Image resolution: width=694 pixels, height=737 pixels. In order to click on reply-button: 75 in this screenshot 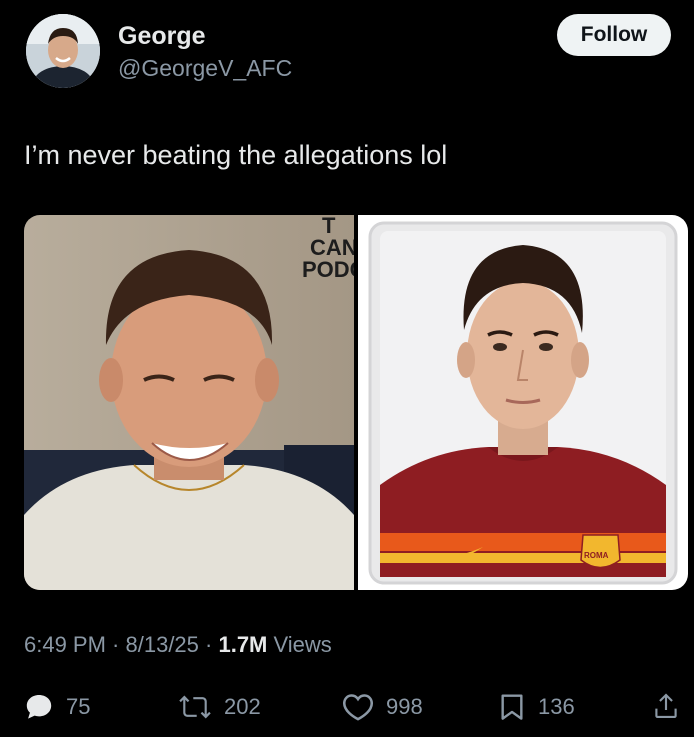, I will do `click(56, 707)`.